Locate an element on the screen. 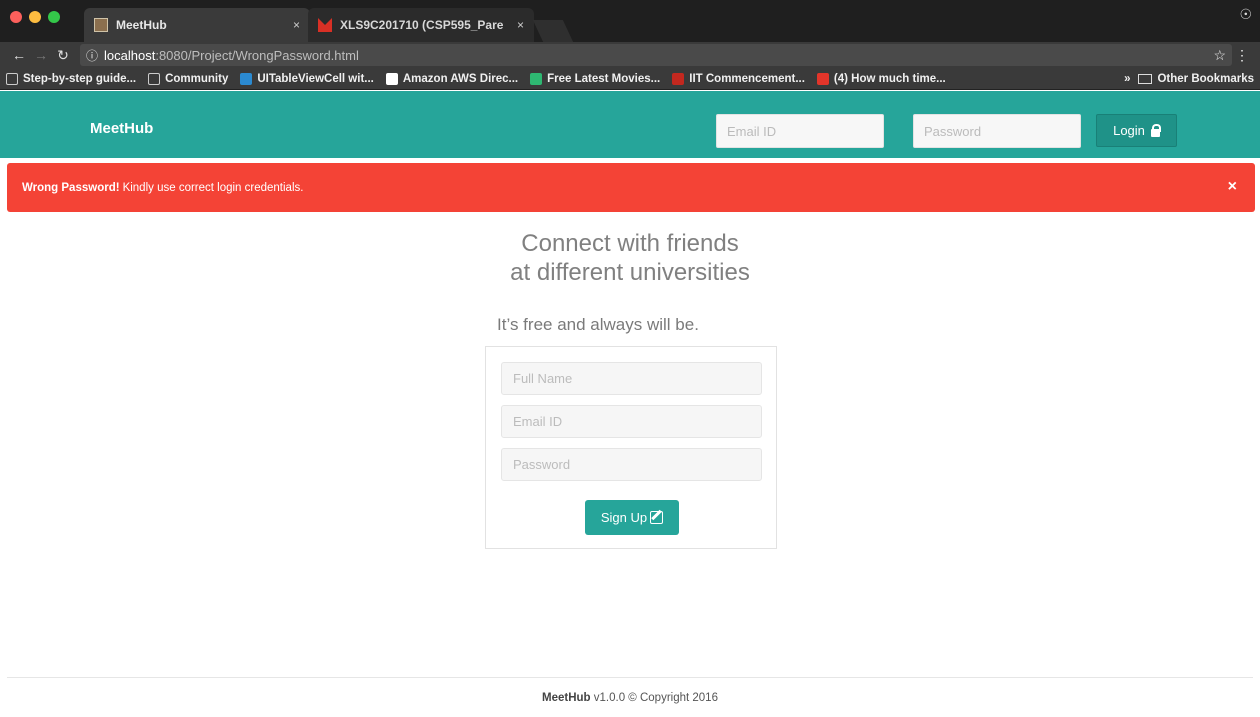 This screenshot has width=1260, height=717. other-bookmarks-label: Other Bookmarks is located at coordinates (1205, 78).